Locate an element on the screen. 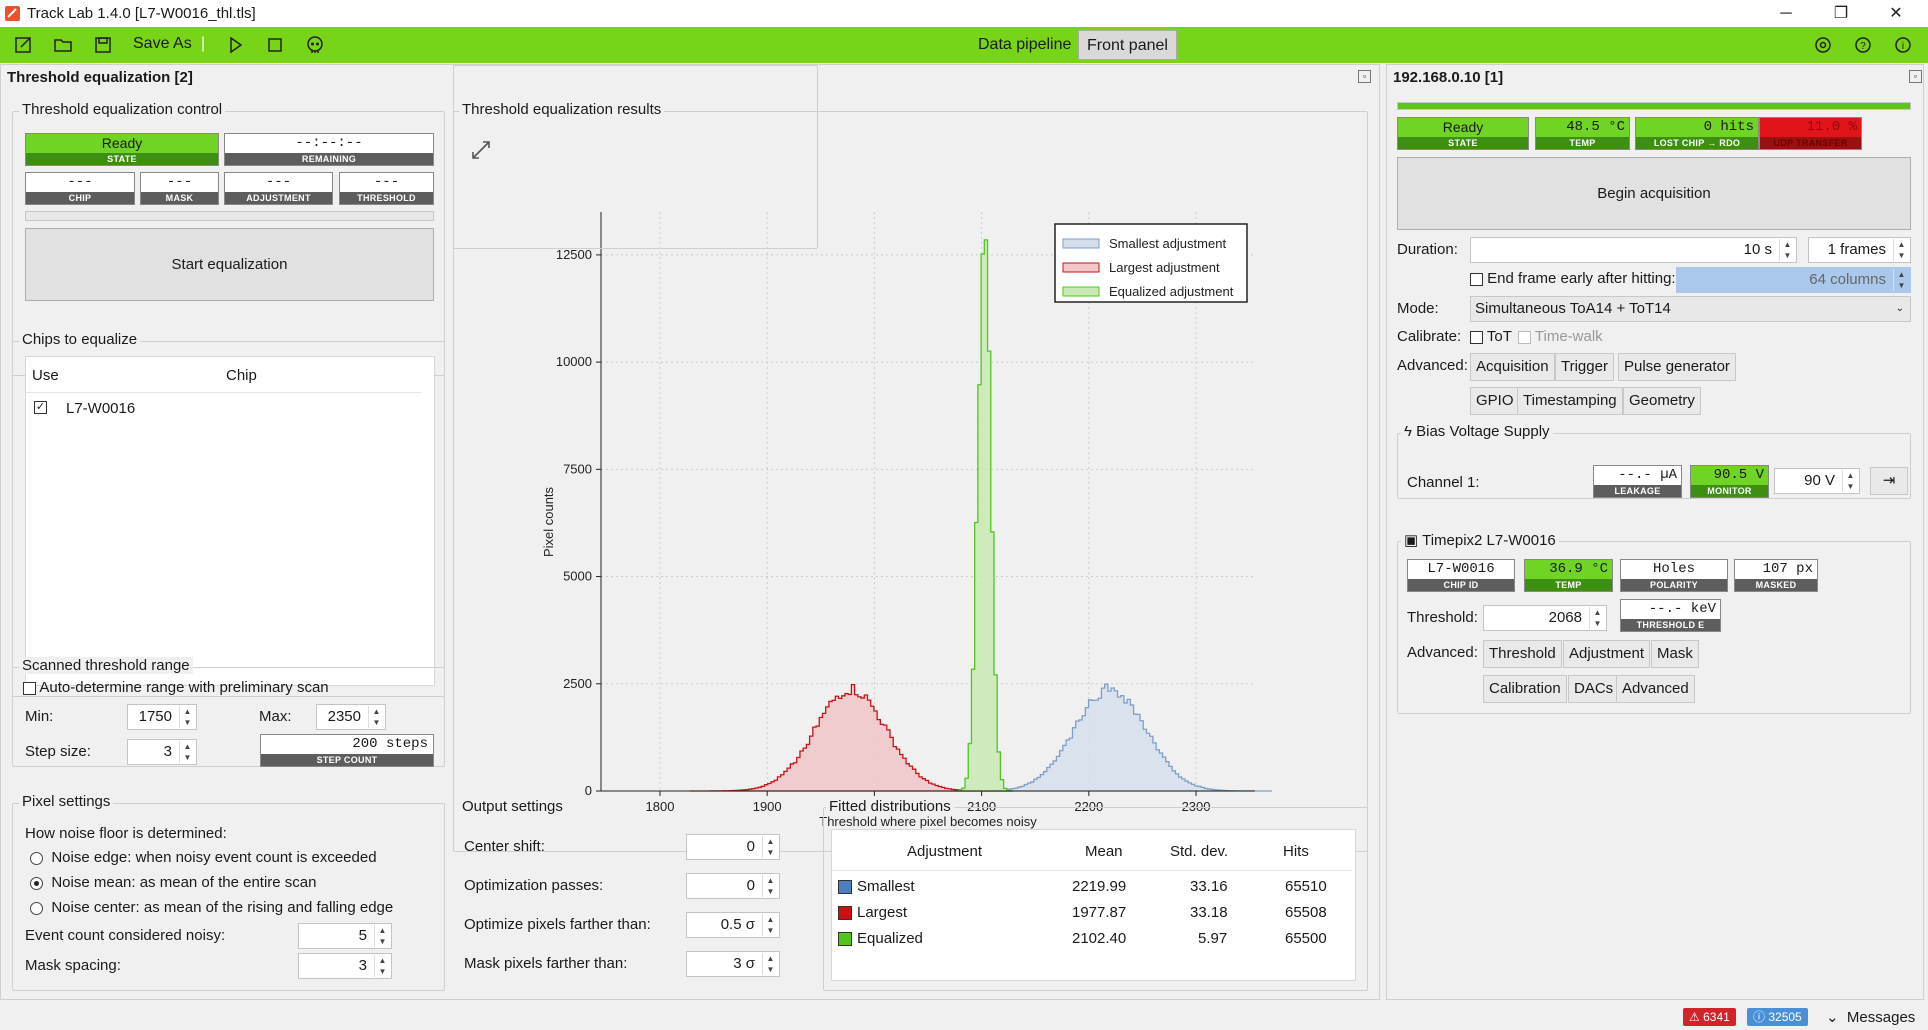  save-icon is located at coordinates (103, 45).